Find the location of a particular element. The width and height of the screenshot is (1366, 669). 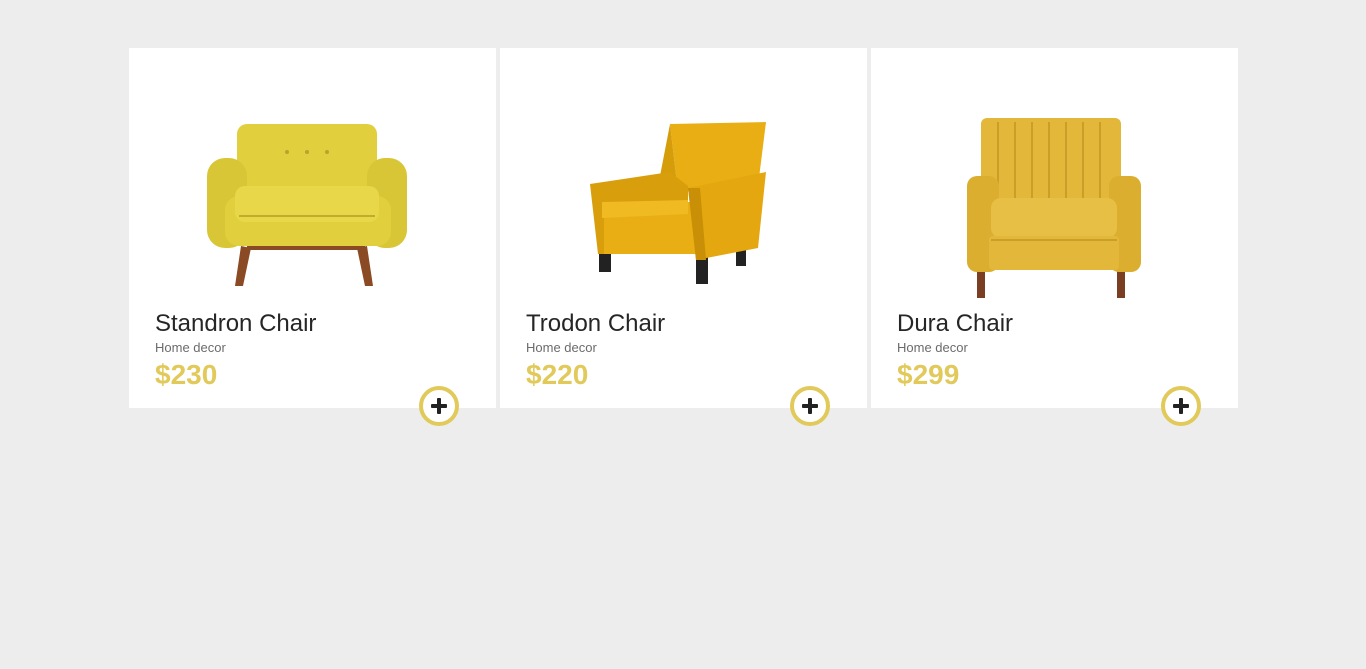

product-name: Standron Chair is located at coordinates (236, 323).